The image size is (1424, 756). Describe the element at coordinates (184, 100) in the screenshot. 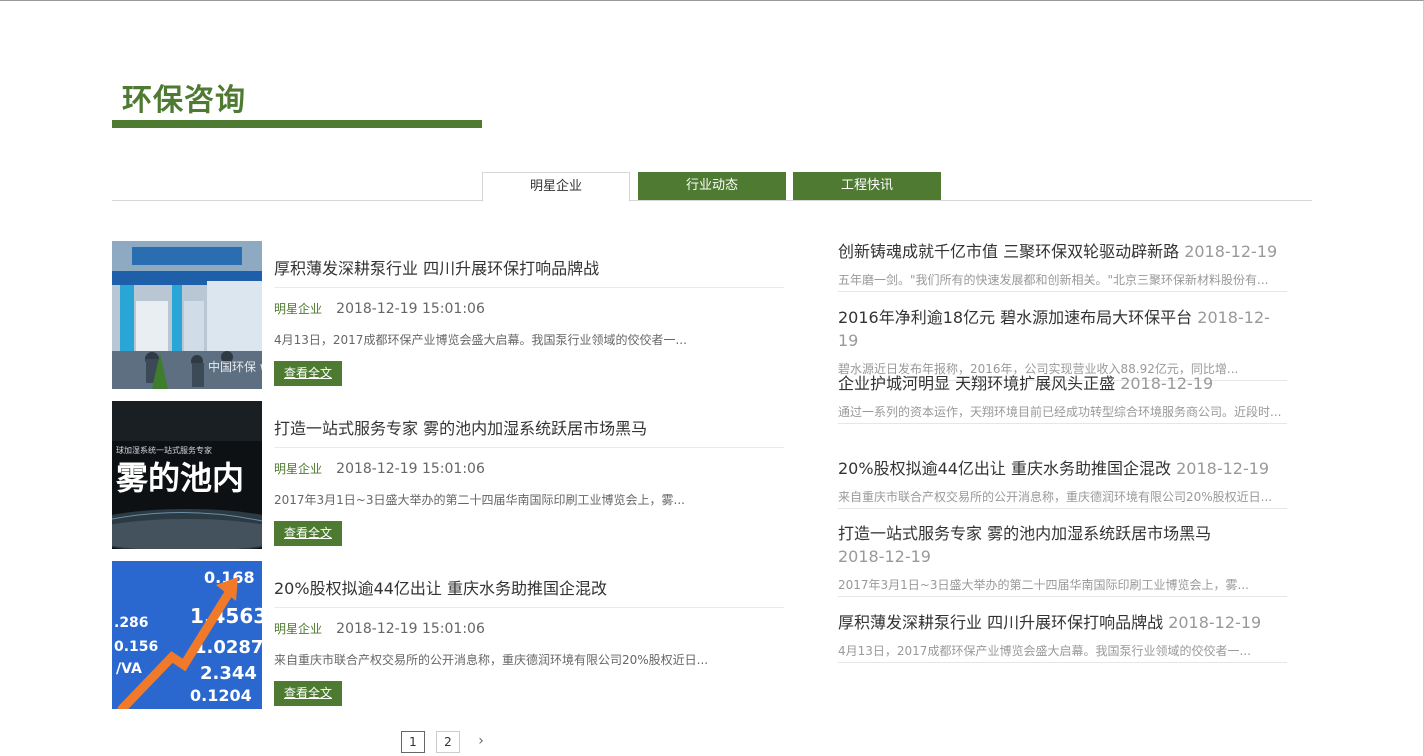

I see `section-title: 环保咨询` at that location.